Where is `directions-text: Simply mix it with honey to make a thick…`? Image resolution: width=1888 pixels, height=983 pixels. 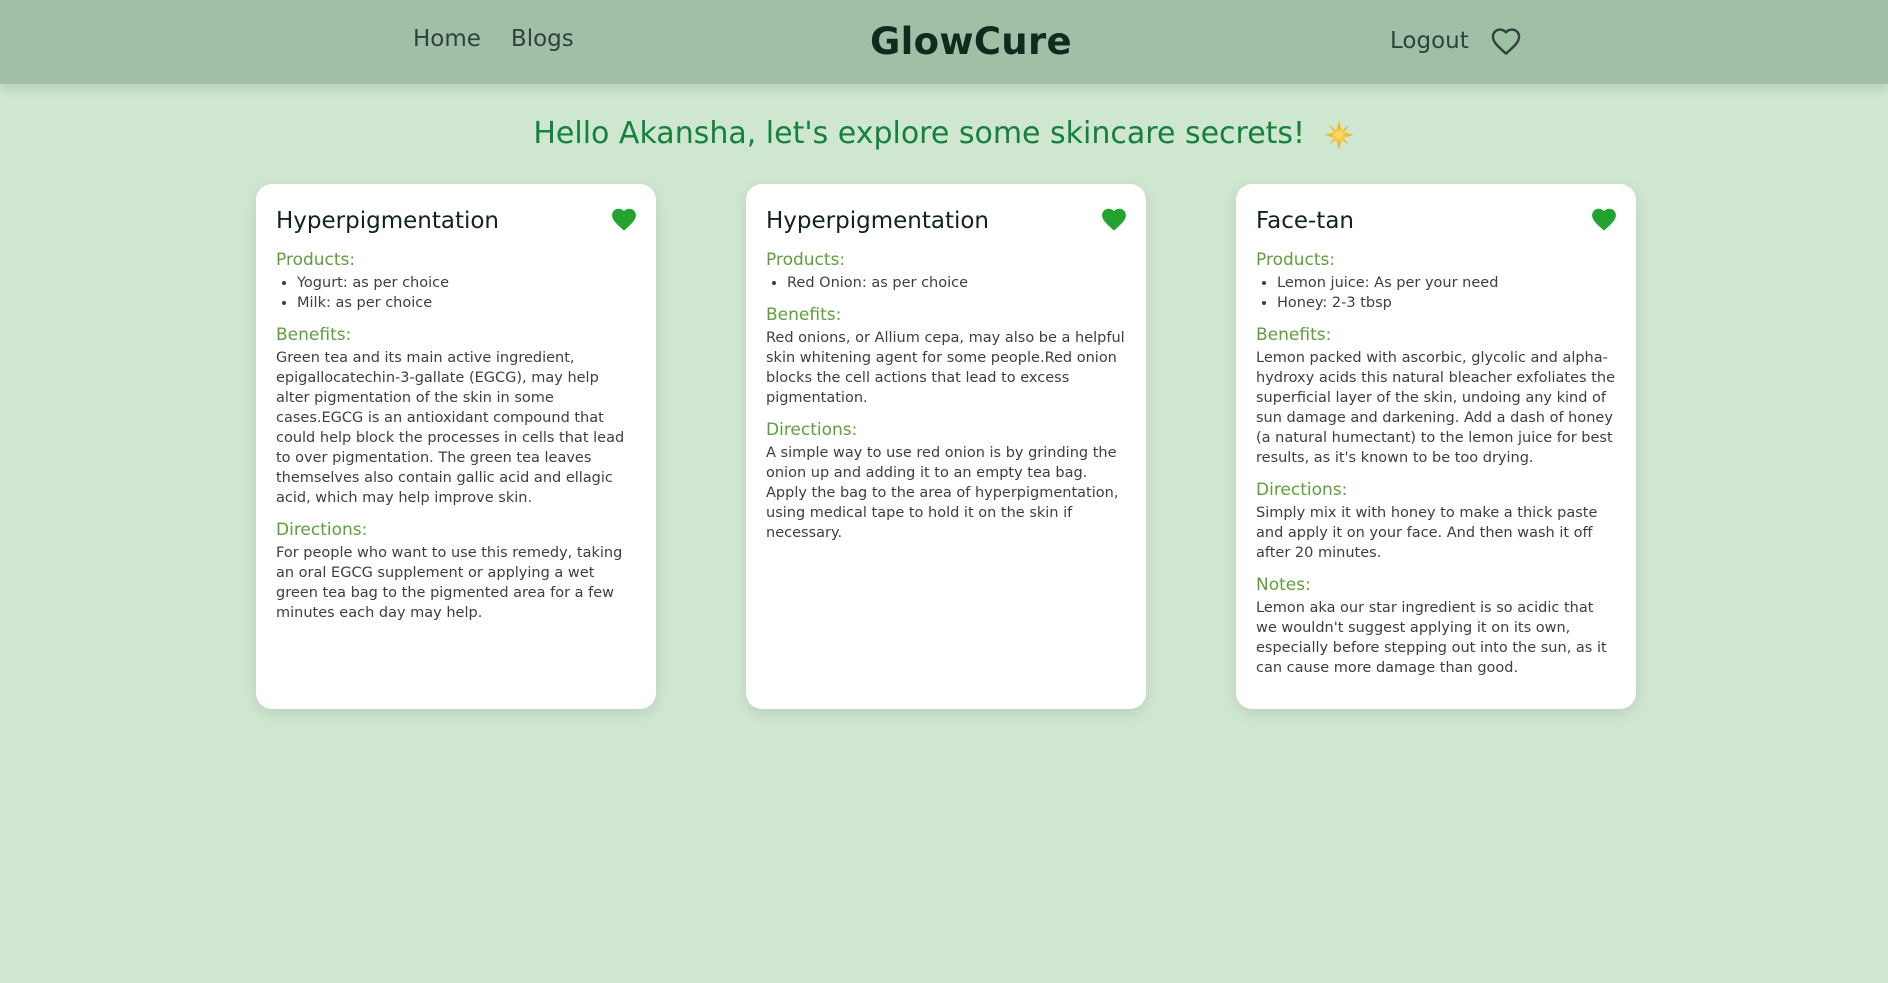
directions-text: Simply mix it with honey to make a thick… is located at coordinates (1427, 533).